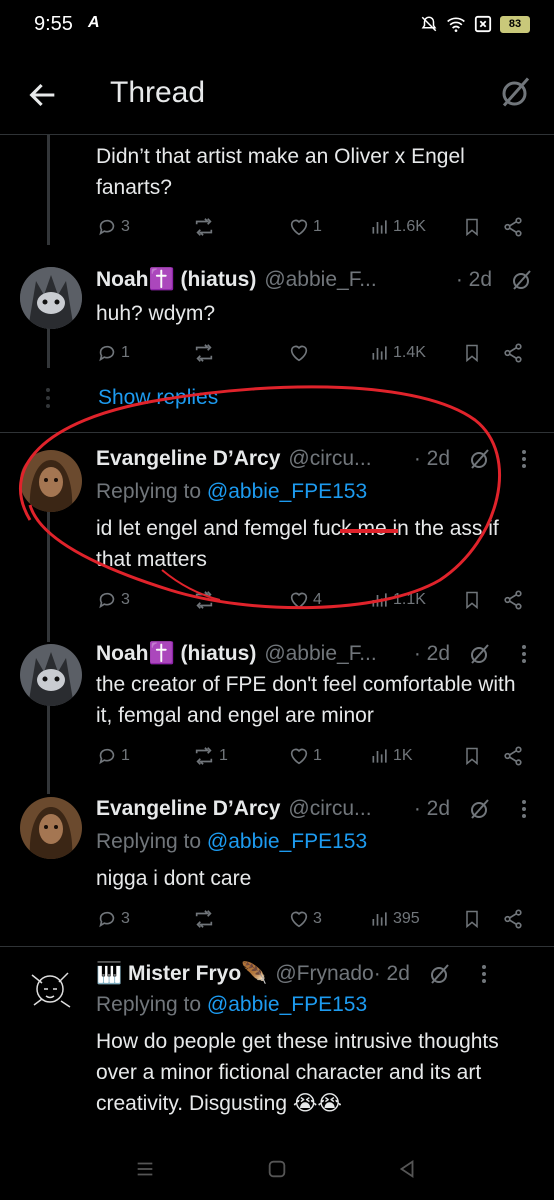 This screenshot has width=554, height=1200. What do you see at coordinates (240, 756) in the screenshot?
I see `repost-button: 1` at bounding box center [240, 756].